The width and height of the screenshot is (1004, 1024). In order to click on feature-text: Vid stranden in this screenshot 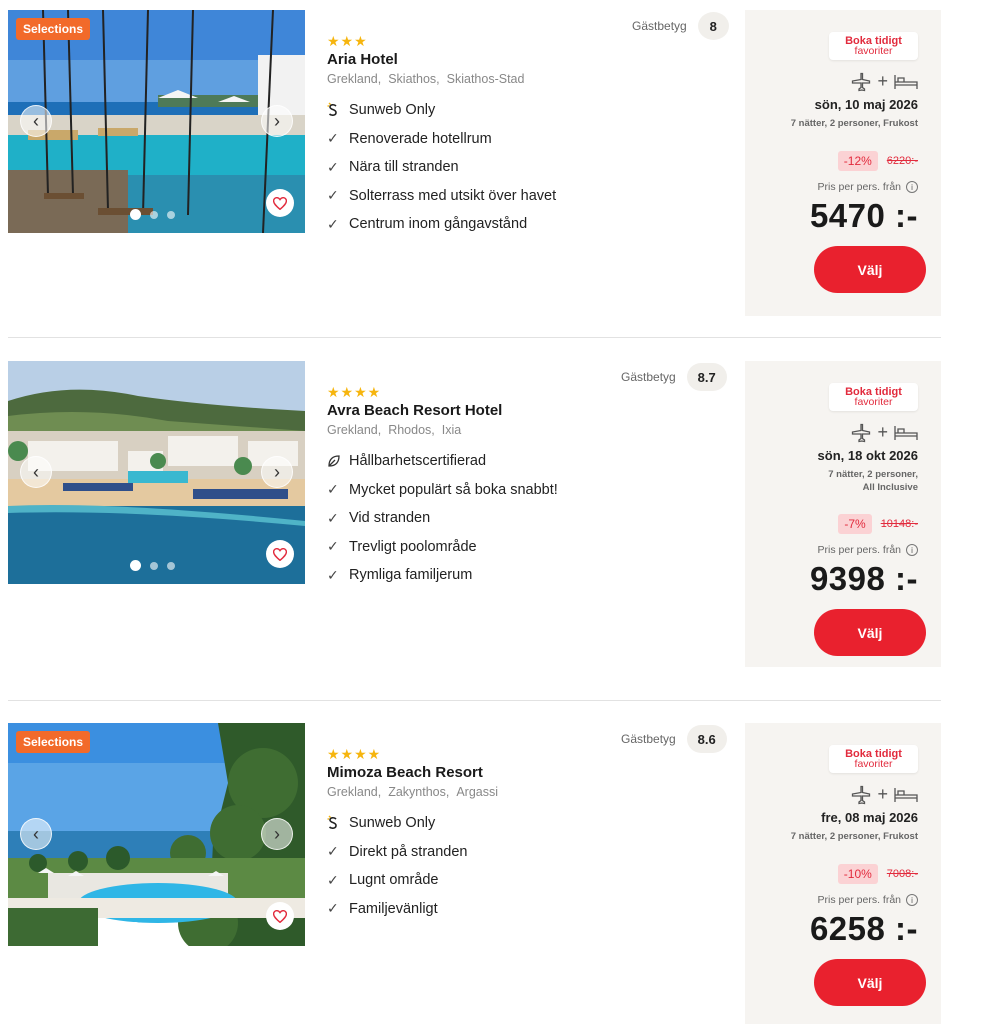, I will do `click(390, 518)`.